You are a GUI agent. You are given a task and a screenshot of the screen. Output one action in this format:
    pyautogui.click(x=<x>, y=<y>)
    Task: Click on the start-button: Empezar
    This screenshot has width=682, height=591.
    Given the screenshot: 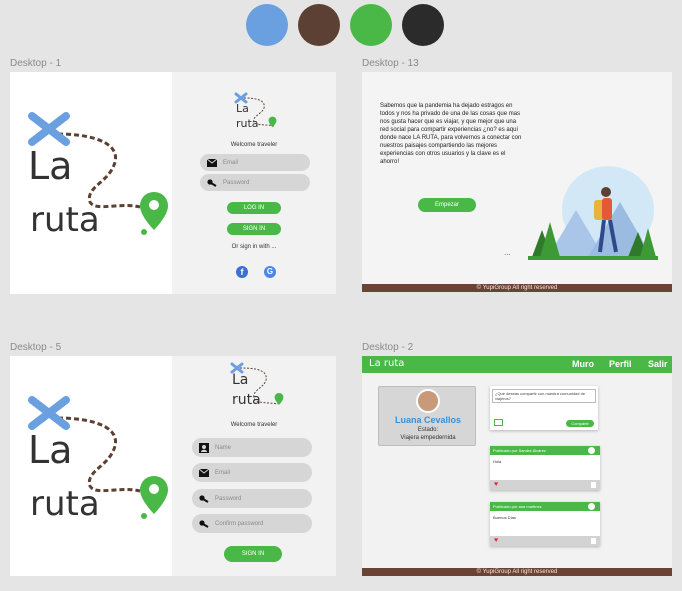 What is the action you would take?
    pyautogui.click(x=447, y=205)
    